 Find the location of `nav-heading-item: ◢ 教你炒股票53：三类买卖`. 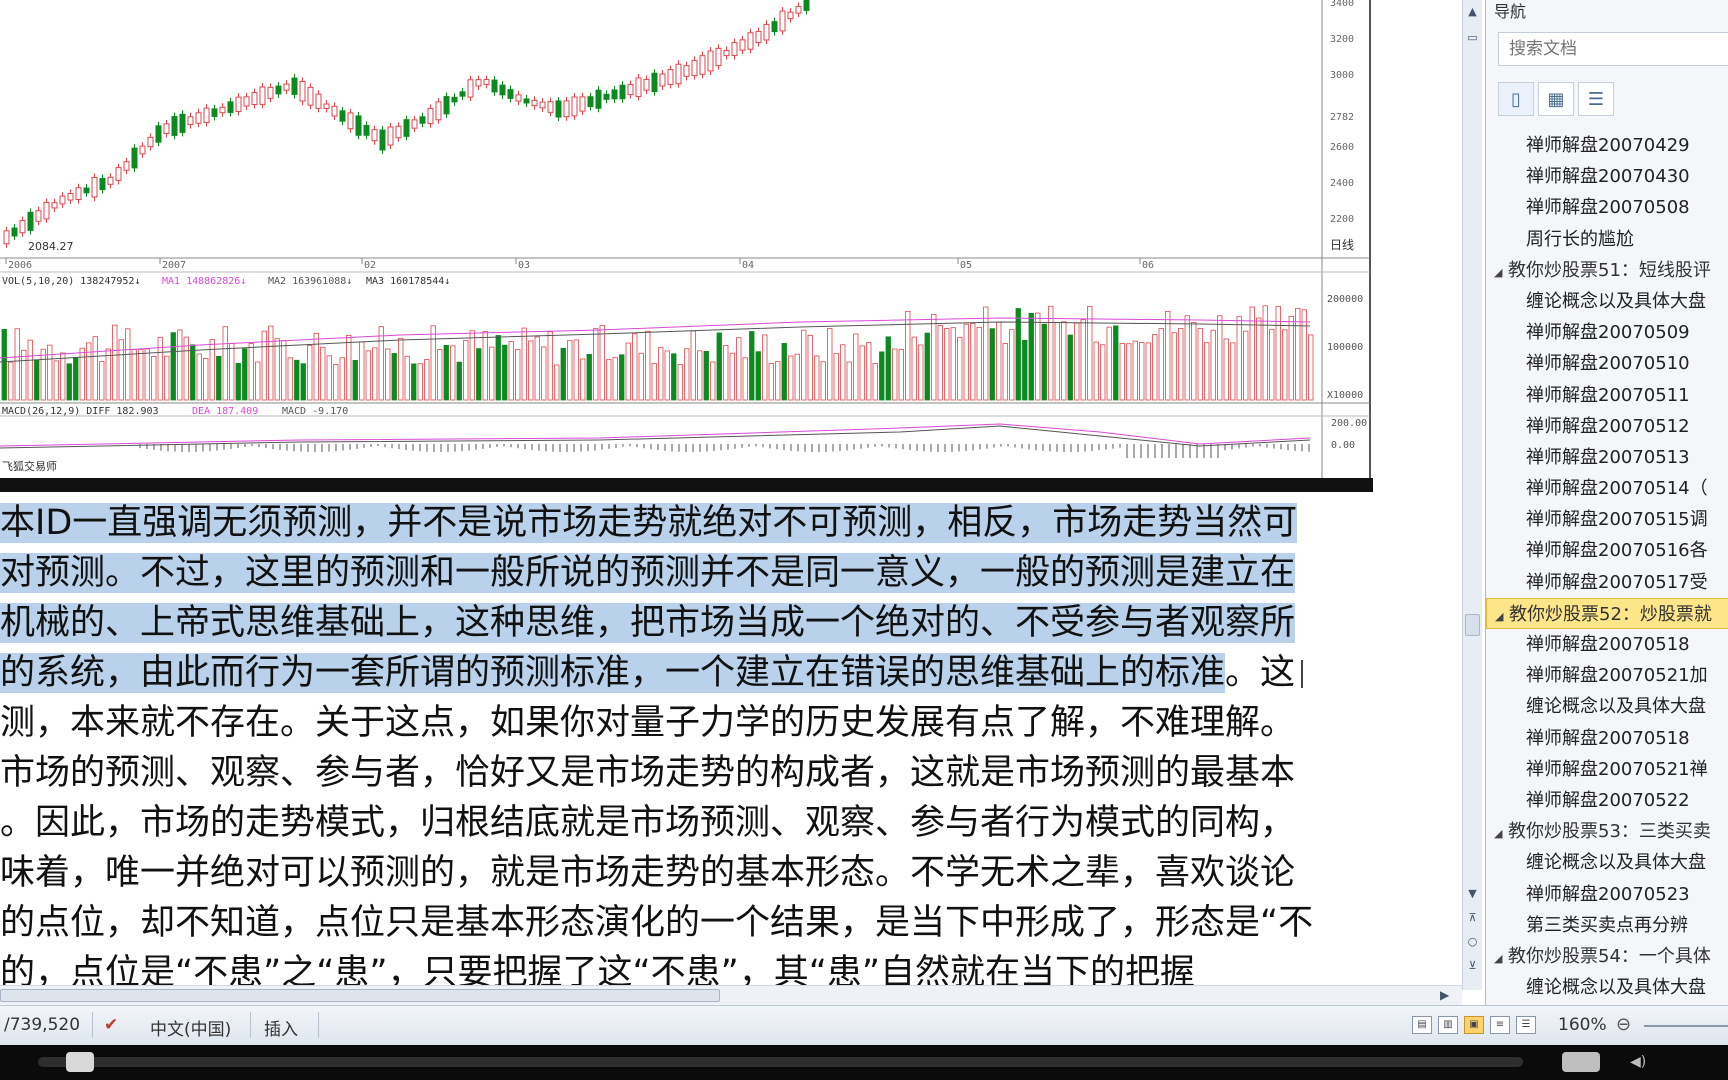

nav-heading-item: ◢ 教你炒股票53：三类买卖 is located at coordinates (1607, 831).